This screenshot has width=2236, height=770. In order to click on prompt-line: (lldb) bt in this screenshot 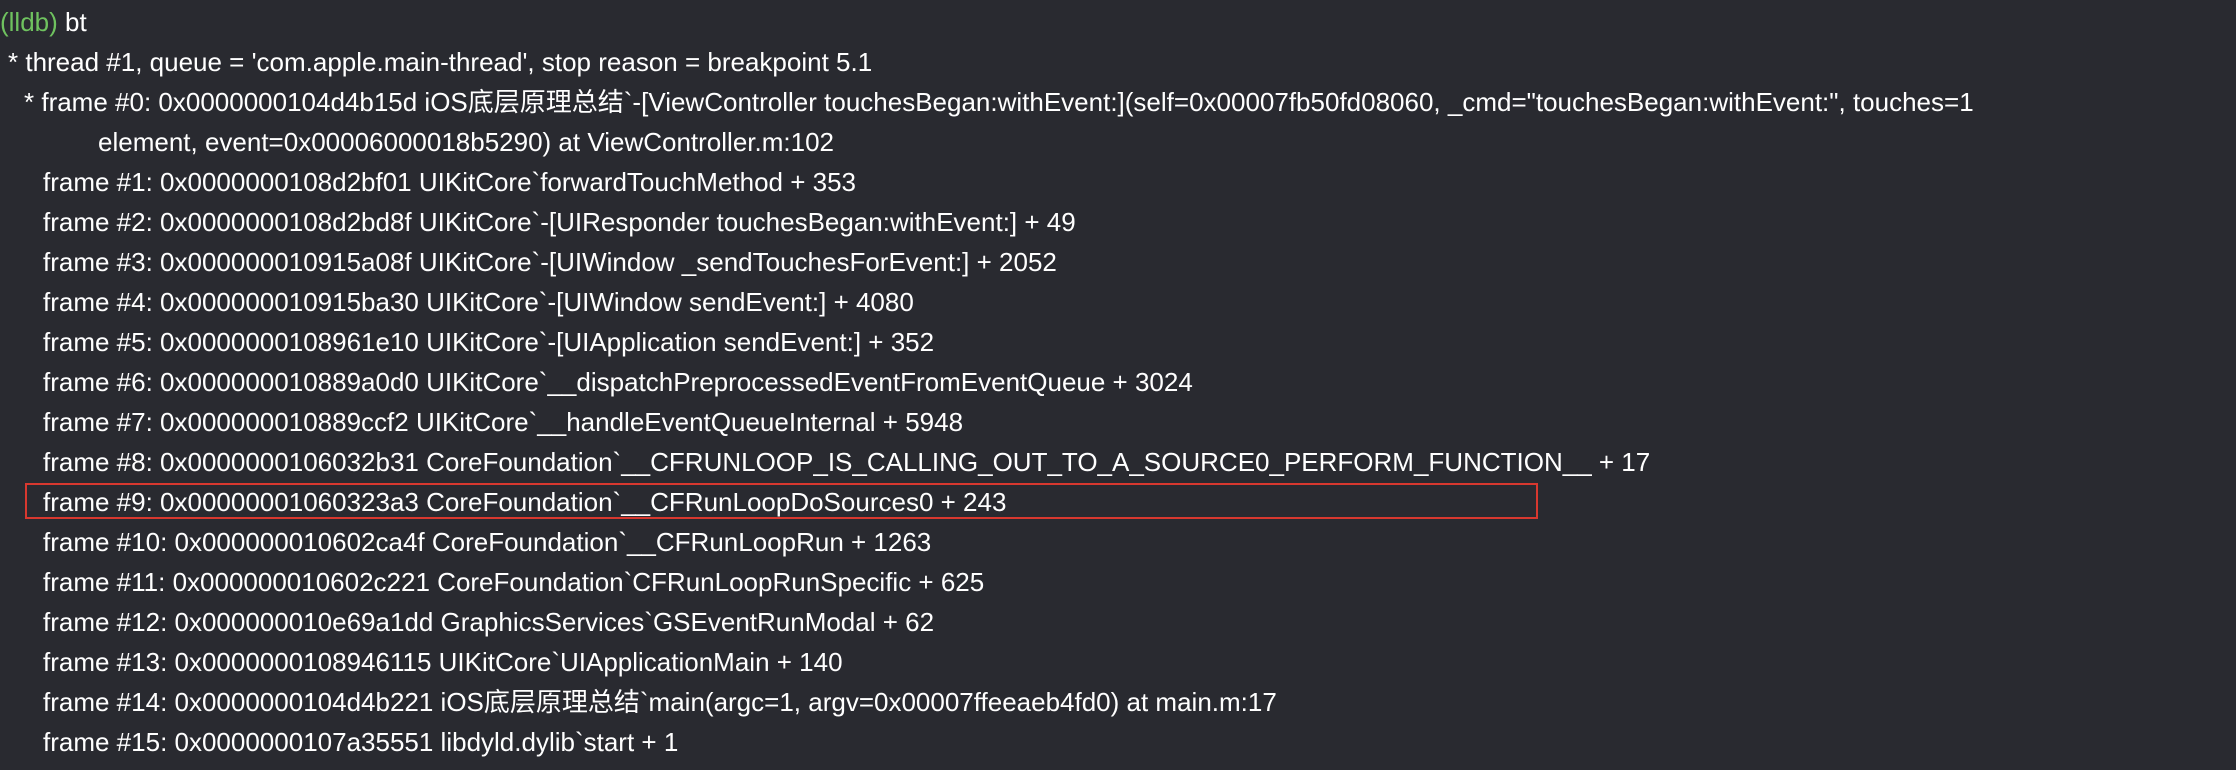, I will do `click(1118, 22)`.